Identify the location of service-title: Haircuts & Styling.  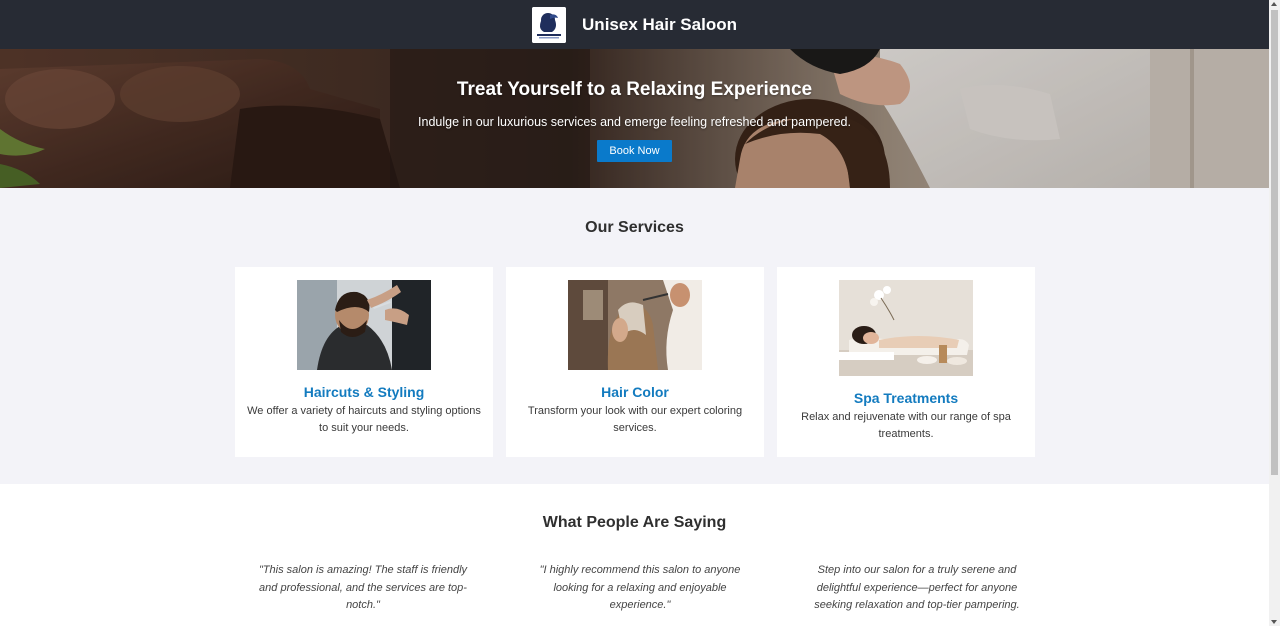
(364, 392).